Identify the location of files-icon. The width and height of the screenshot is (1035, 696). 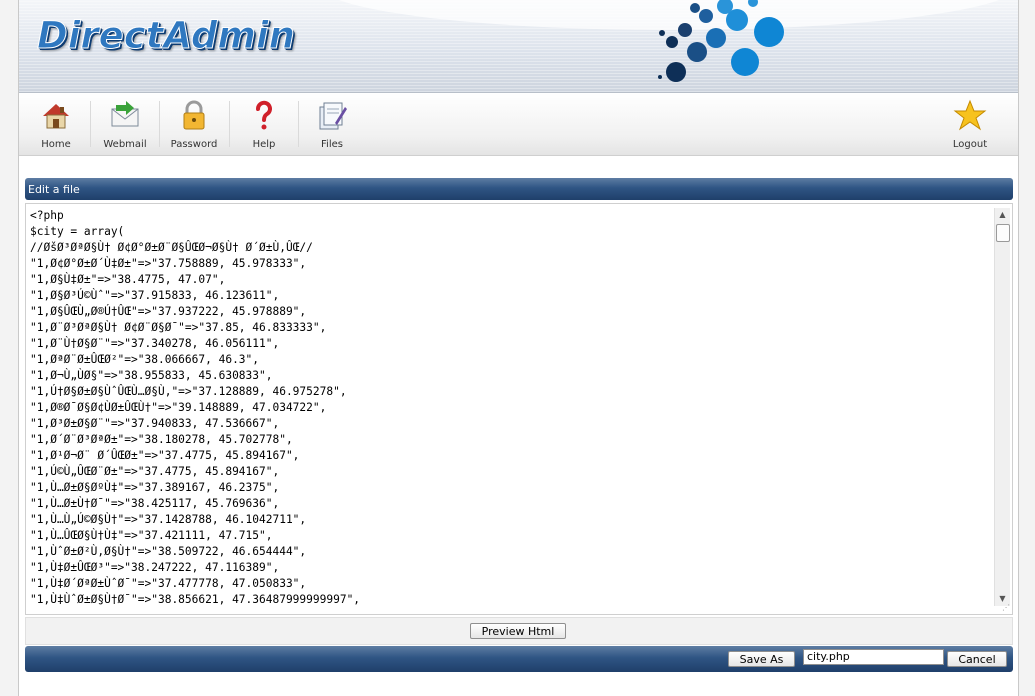
(333, 116).